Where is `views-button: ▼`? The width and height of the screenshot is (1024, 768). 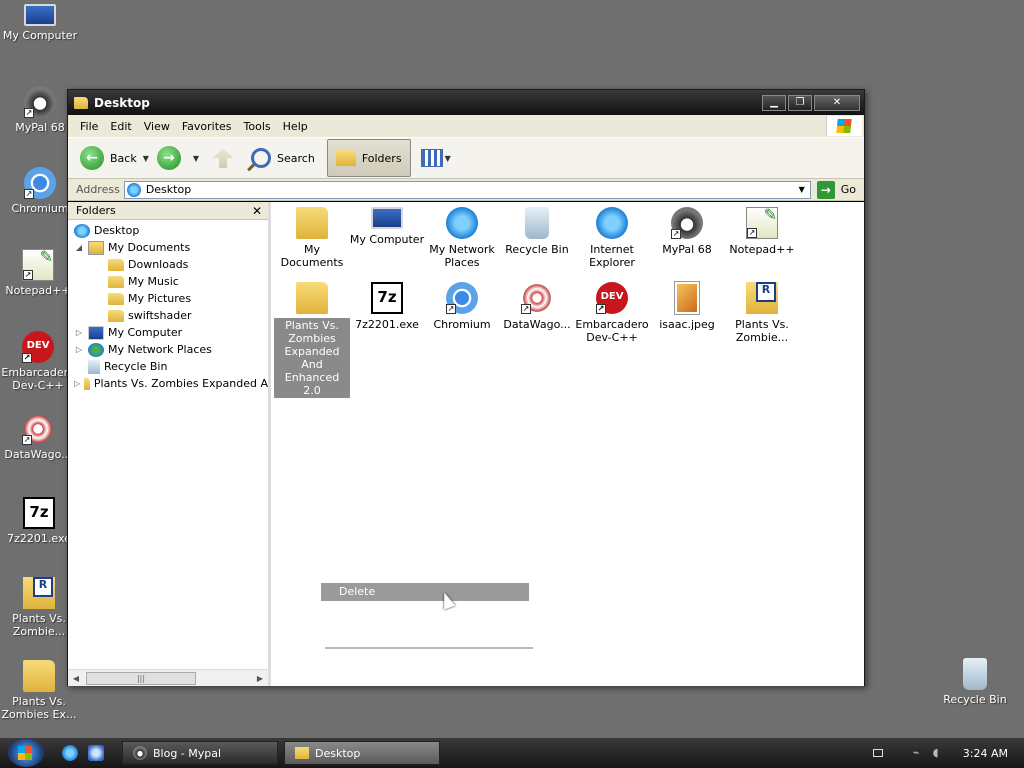 views-button: ▼ is located at coordinates (436, 158).